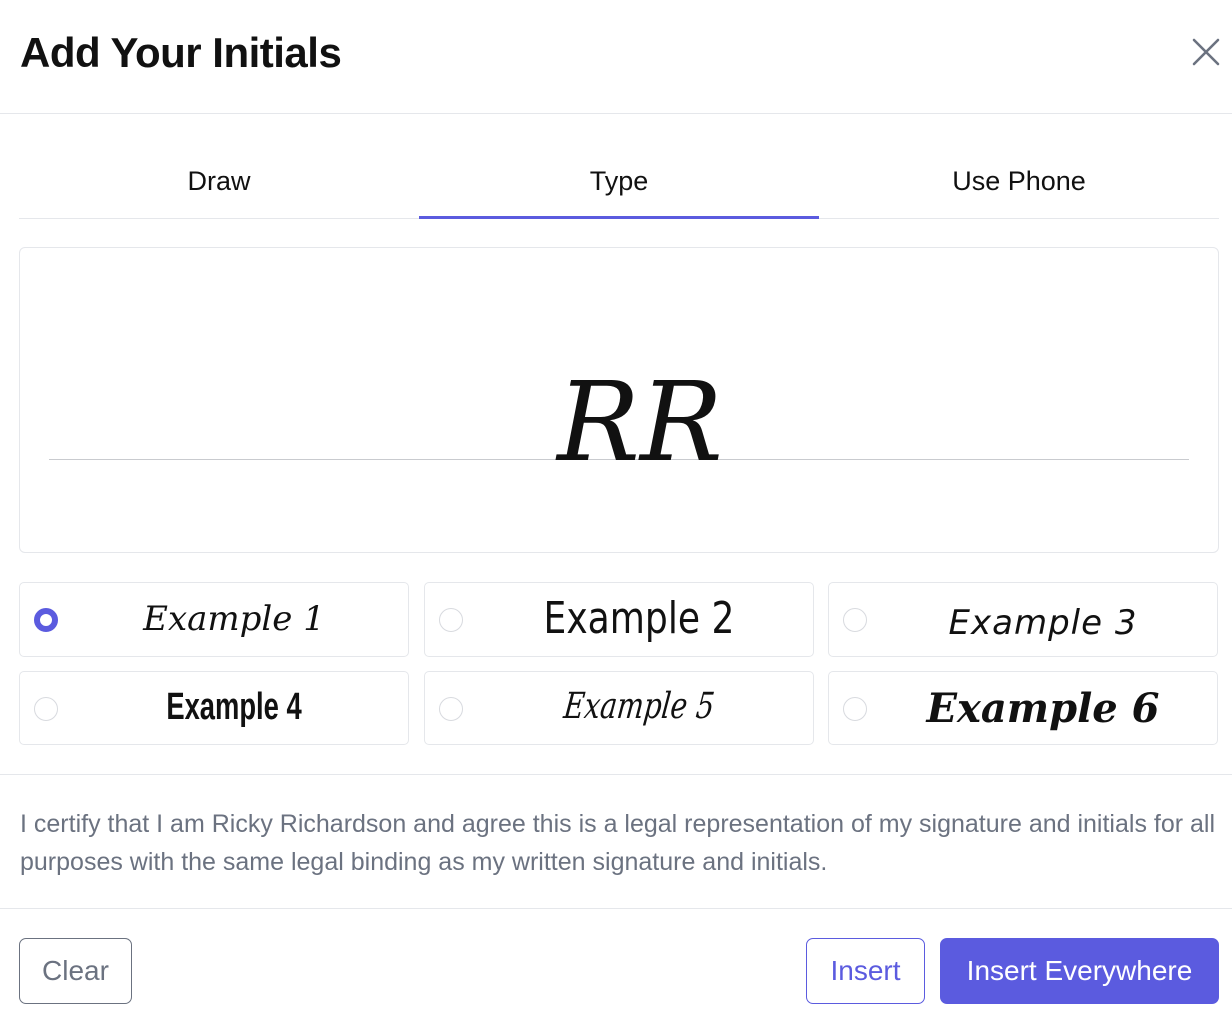  Describe the element at coordinates (639, 706) in the screenshot. I see `style-sample-5: Example 5` at that location.